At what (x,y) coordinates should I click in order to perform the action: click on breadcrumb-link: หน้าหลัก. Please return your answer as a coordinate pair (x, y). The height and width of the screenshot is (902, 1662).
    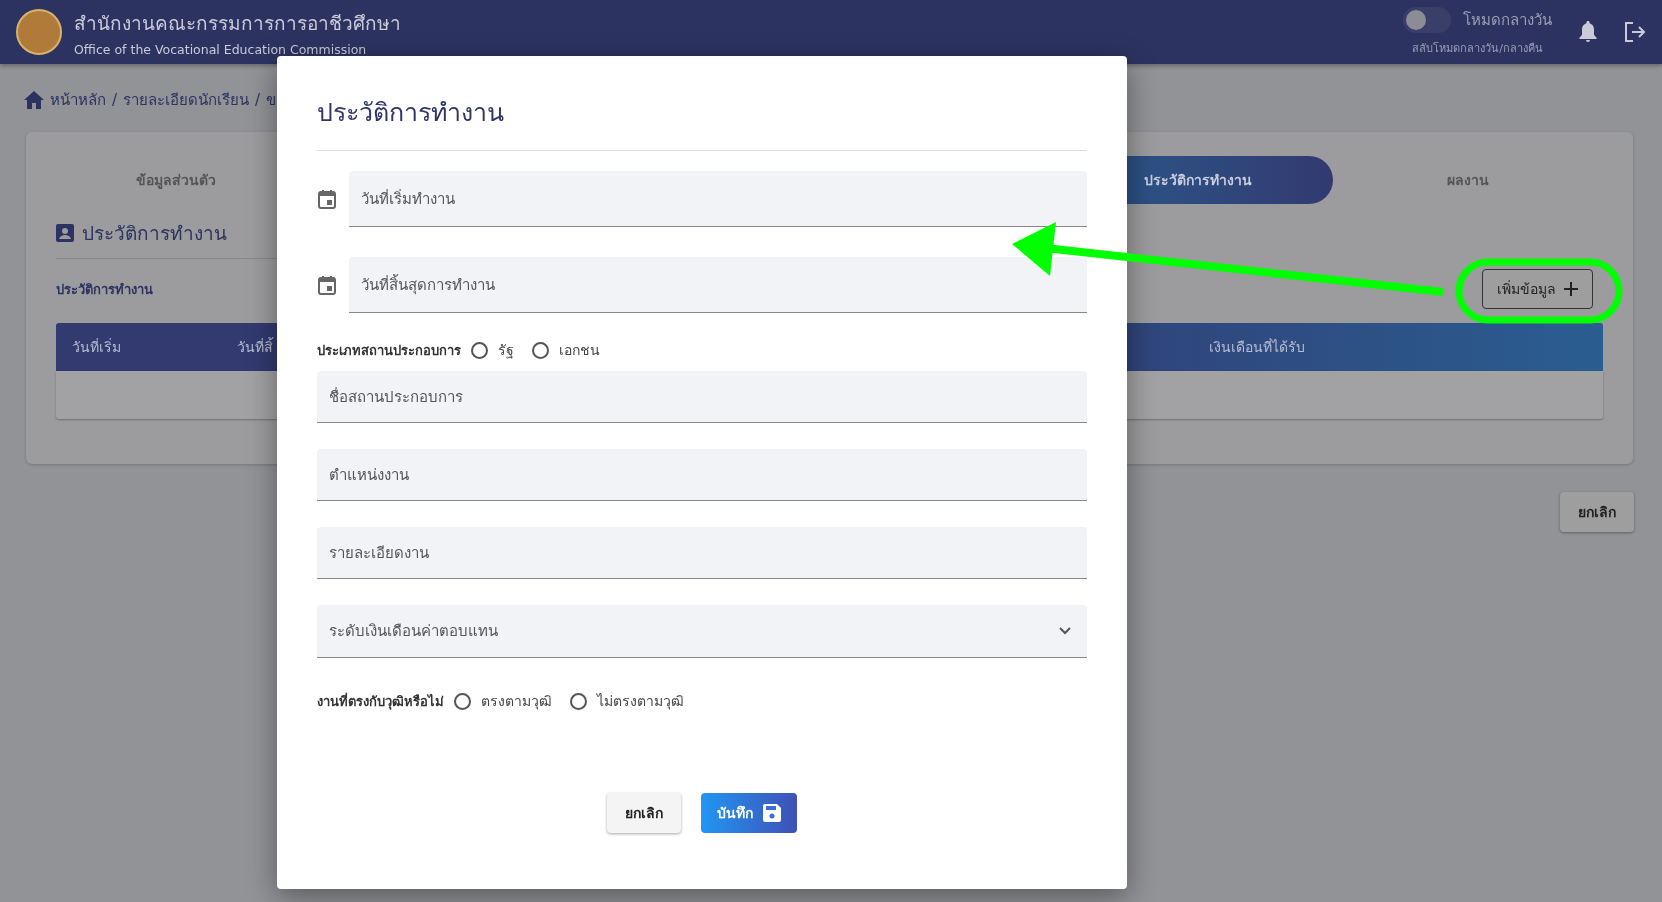
    Looking at the image, I should click on (78, 100).